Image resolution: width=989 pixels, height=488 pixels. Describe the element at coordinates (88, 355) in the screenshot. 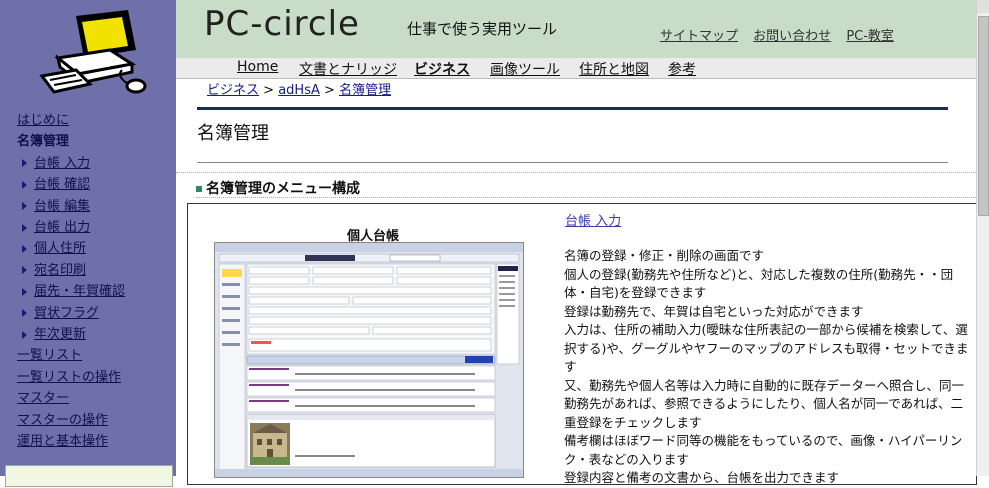

I see `sidebar-item-ichiran-list: 一覧リスト` at that location.